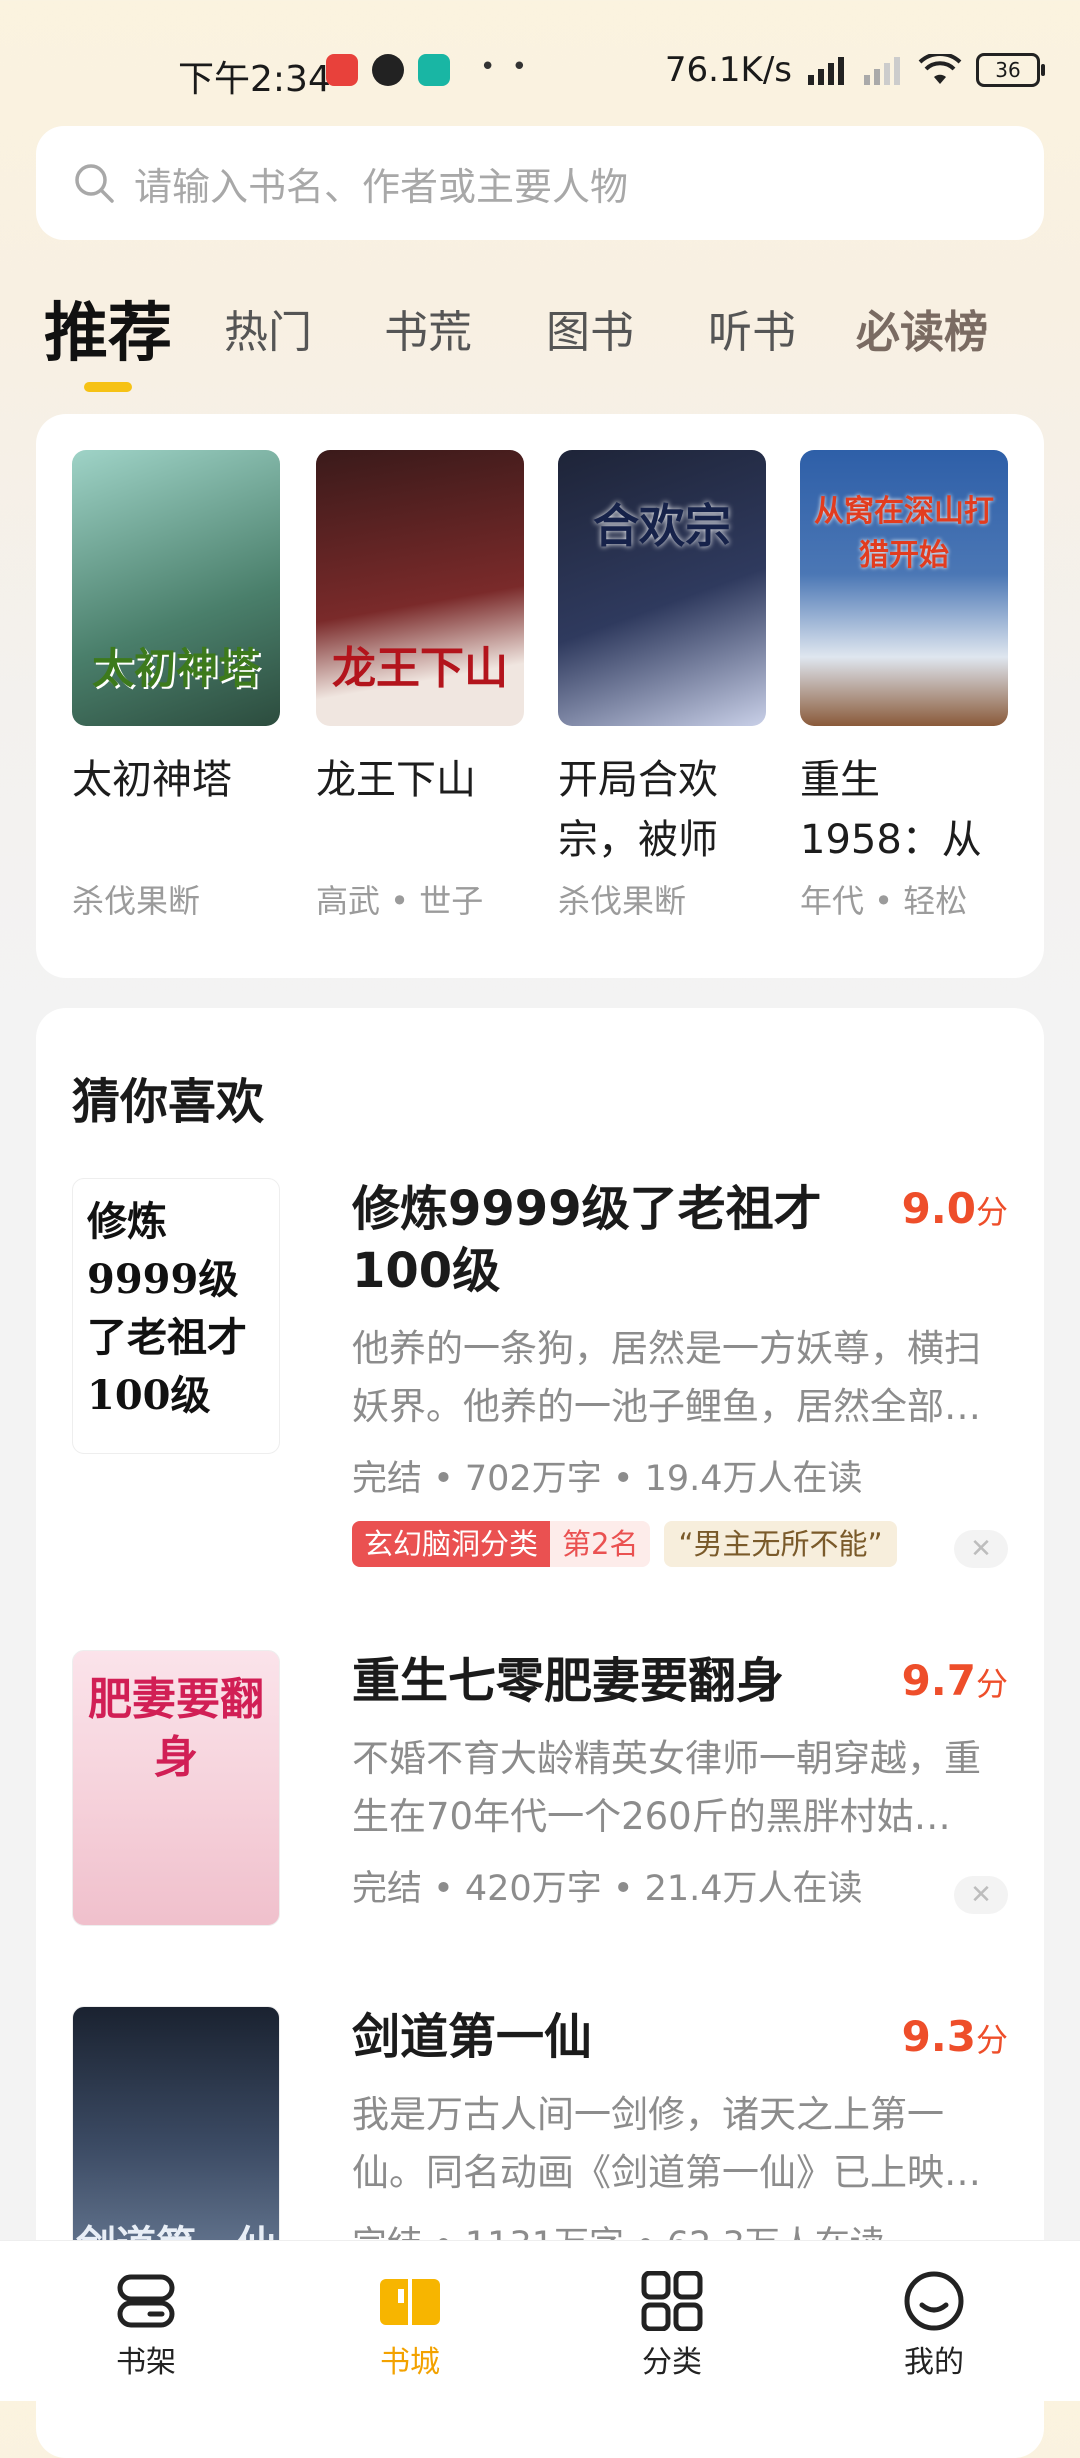 This screenshot has width=1080, height=2458. Describe the element at coordinates (168, 1102) in the screenshot. I see `section-title: 猜你喜欢` at that location.